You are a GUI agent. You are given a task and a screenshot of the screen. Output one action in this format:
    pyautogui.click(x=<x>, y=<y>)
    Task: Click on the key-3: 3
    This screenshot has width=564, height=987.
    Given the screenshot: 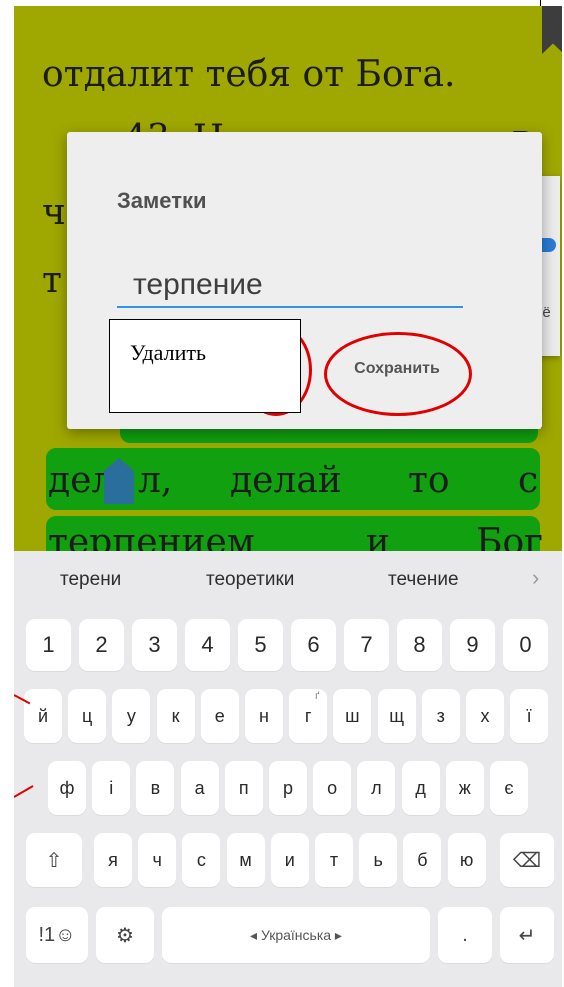 What is the action you would take?
    pyautogui.click(x=154, y=645)
    